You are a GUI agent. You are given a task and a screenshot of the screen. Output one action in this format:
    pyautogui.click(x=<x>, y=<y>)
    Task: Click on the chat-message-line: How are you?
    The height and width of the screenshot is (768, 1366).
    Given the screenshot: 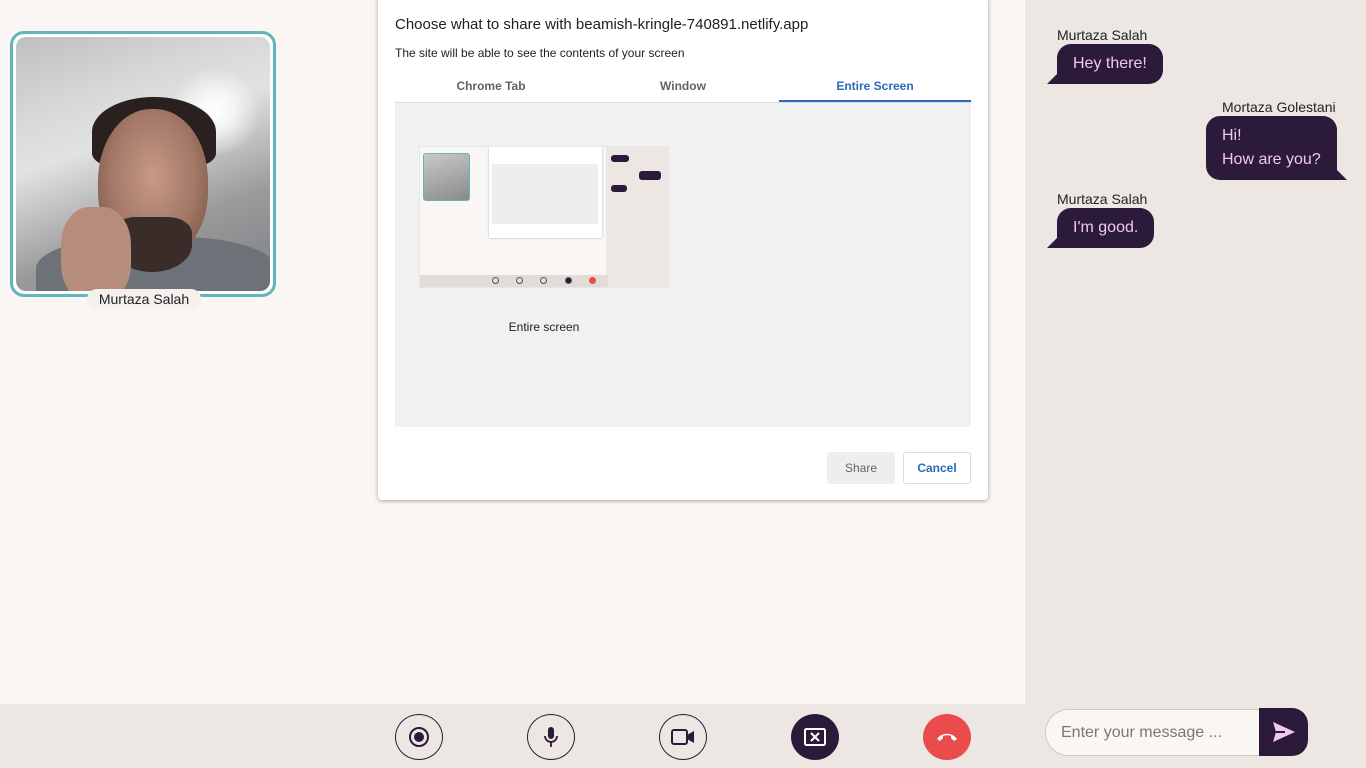 What is the action you would take?
    pyautogui.click(x=1271, y=159)
    